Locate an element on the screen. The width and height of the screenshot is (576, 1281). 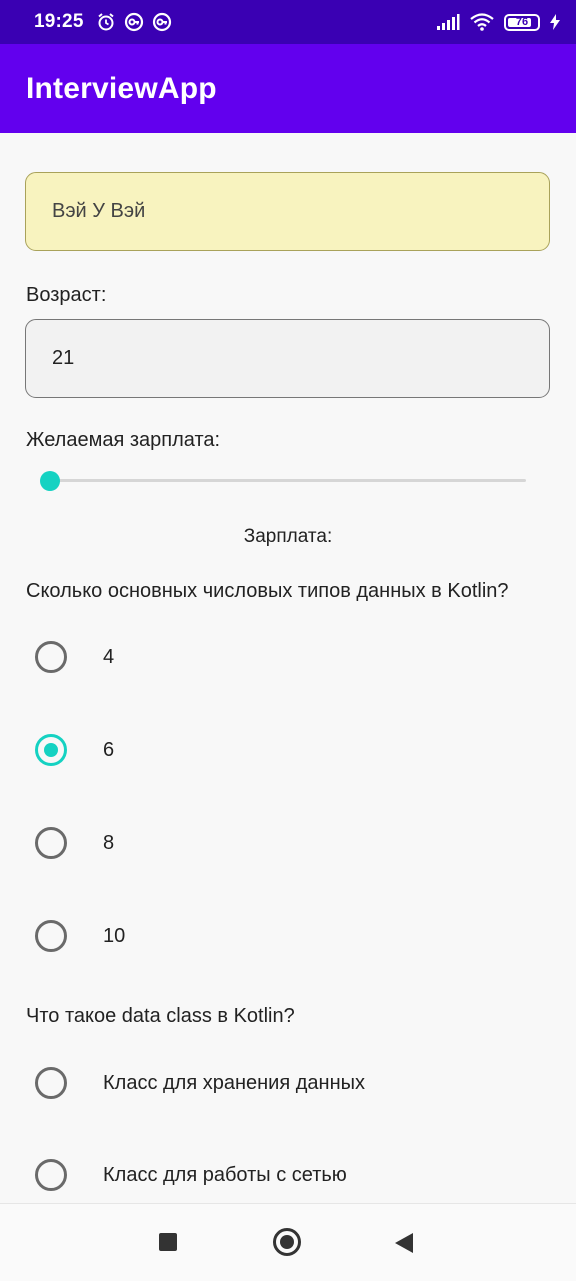
status-time: 19:25 is located at coordinates (59, 21).